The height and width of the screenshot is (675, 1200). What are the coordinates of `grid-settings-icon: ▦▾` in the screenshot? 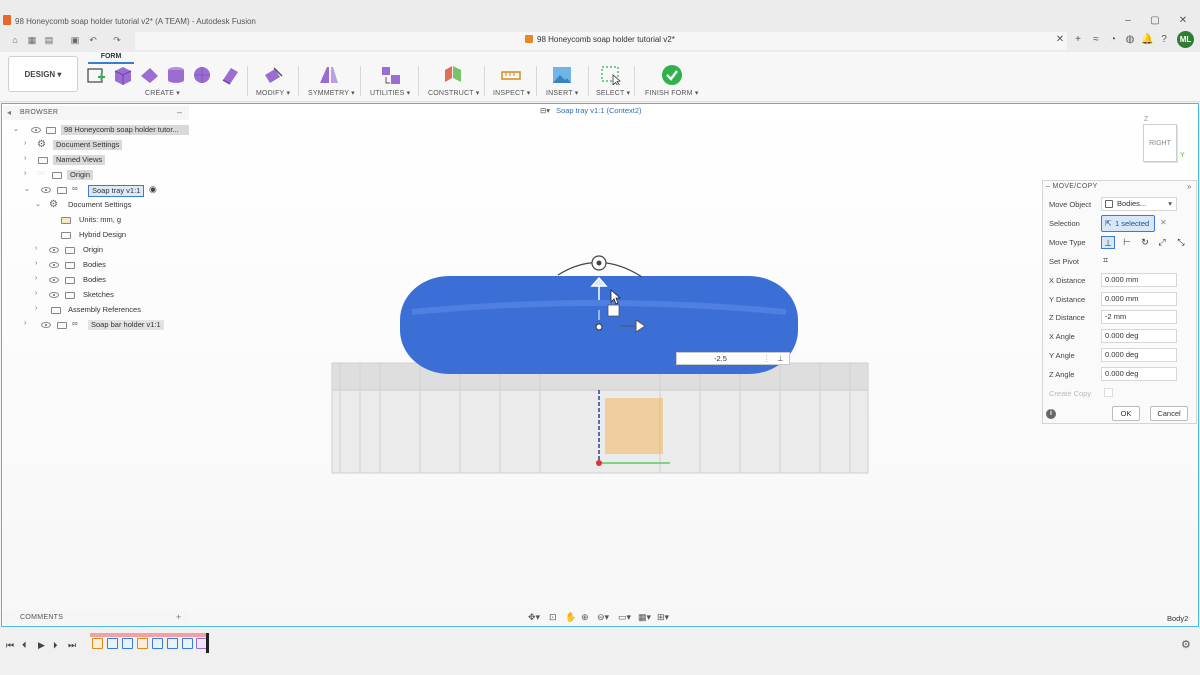 It's located at (644, 617).